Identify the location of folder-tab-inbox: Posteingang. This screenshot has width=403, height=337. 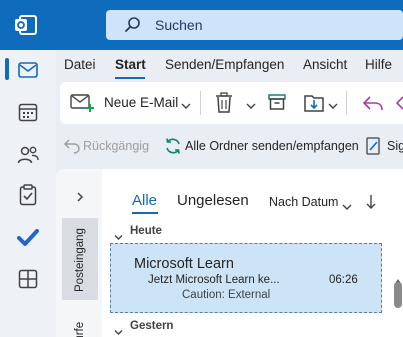
(80, 259).